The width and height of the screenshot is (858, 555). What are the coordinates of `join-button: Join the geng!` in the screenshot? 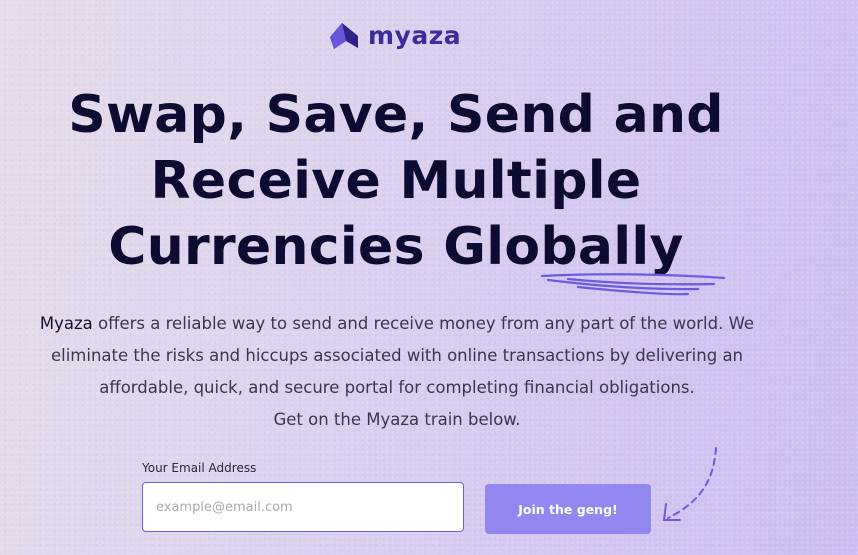 It's located at (568, 509).